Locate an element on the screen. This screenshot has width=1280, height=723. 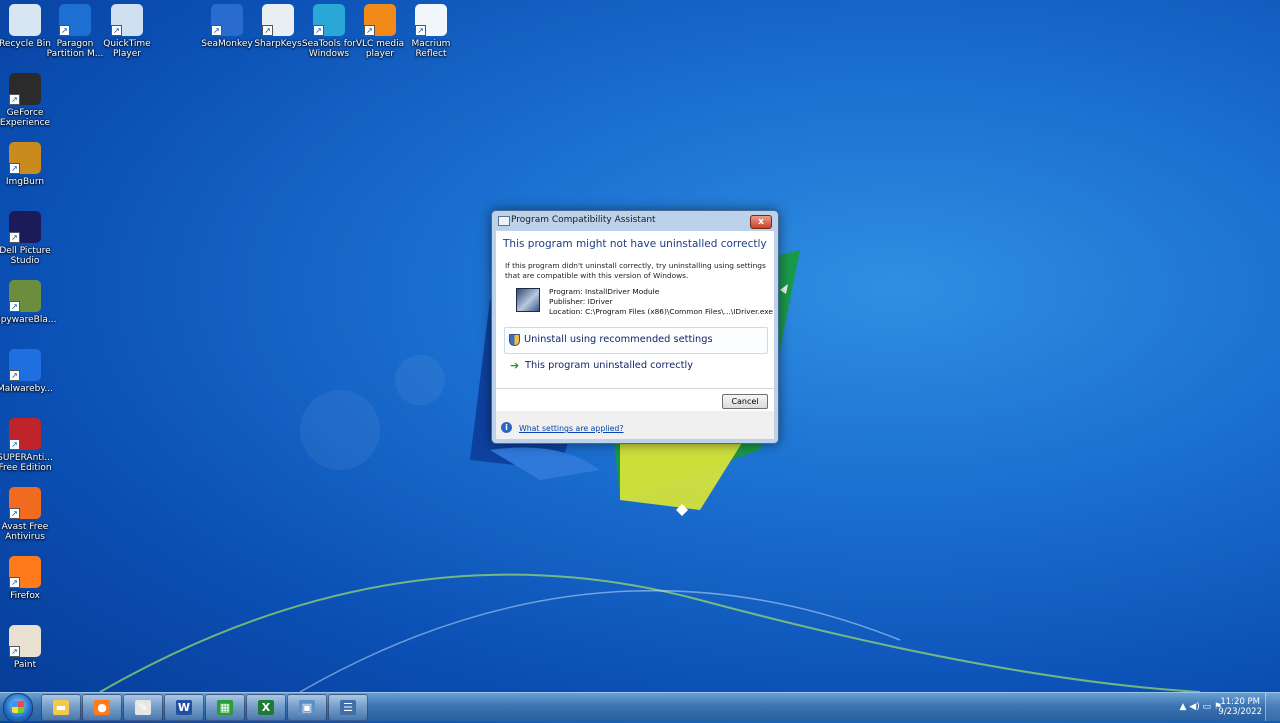
excel-icon: X is located at coordinates (266, 707).